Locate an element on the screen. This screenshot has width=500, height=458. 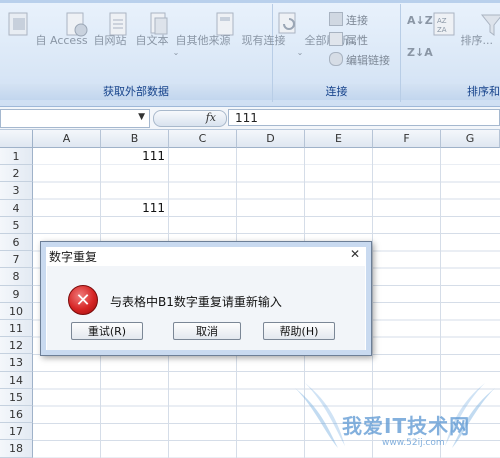
sort-descending-icon: Z↓A is located at coordinates (420, 52).